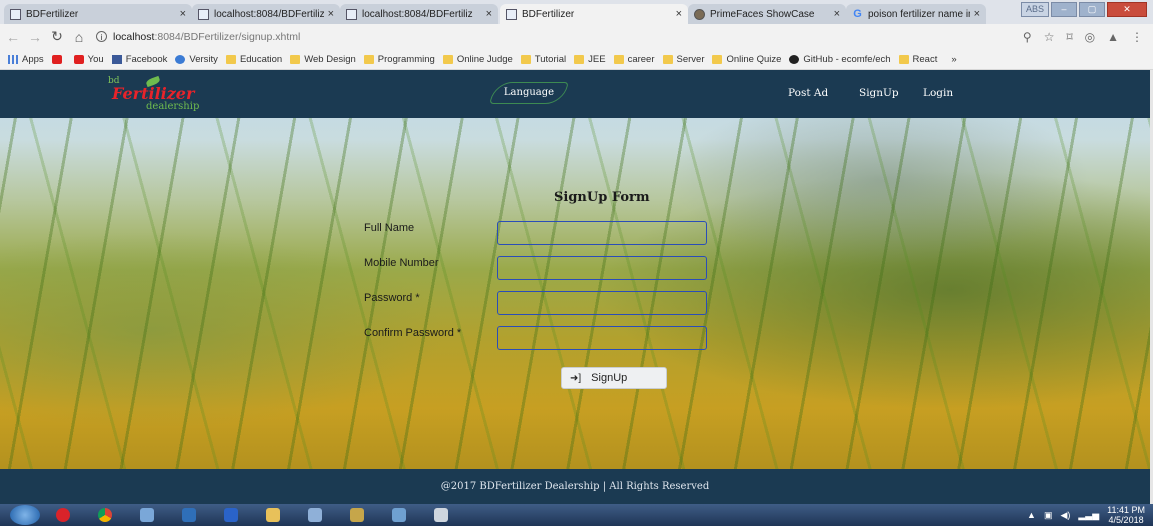  What do you see at coordinates (609, 378) in the screenshot?
I see `signup-button-label: SignUp` at bounding box center [609, 378].